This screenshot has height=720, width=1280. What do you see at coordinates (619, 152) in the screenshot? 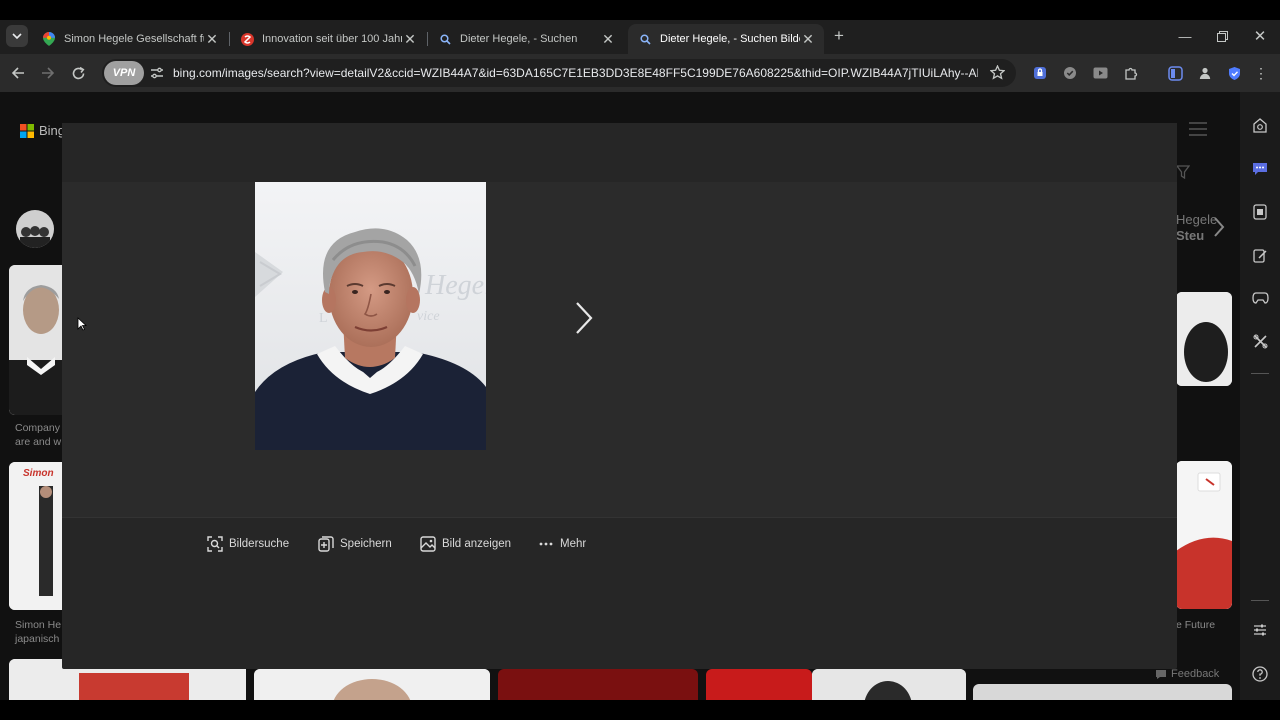
I see `overlay-header` at bounding box center [619, 152].